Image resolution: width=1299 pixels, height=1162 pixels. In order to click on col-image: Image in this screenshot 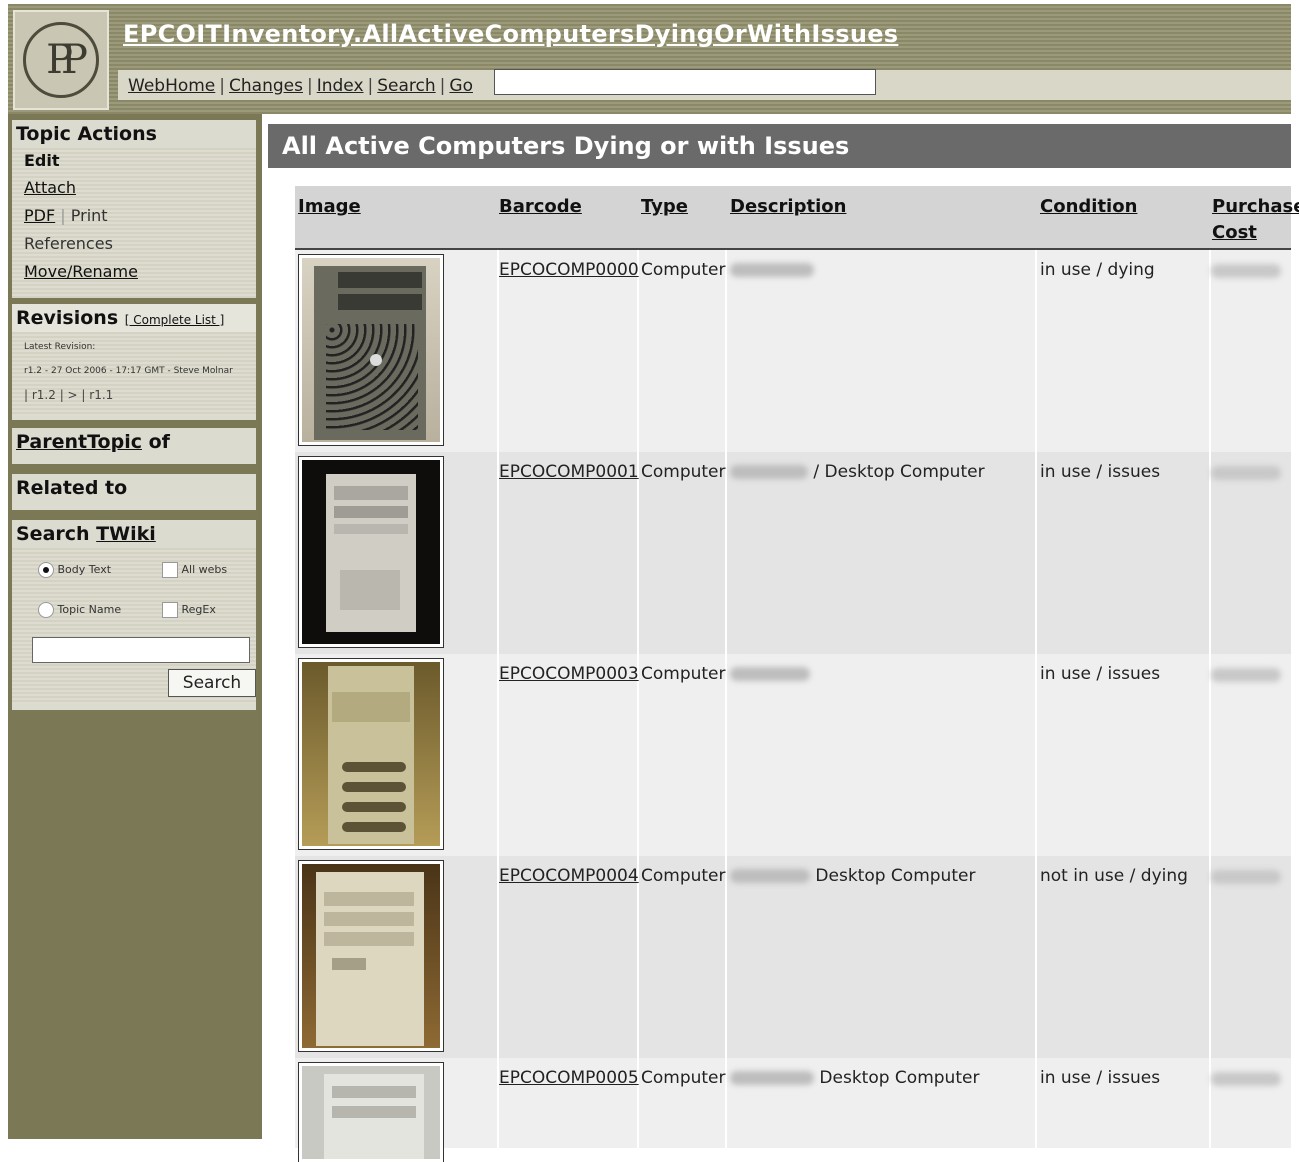, I will do `click(329, 207)`.